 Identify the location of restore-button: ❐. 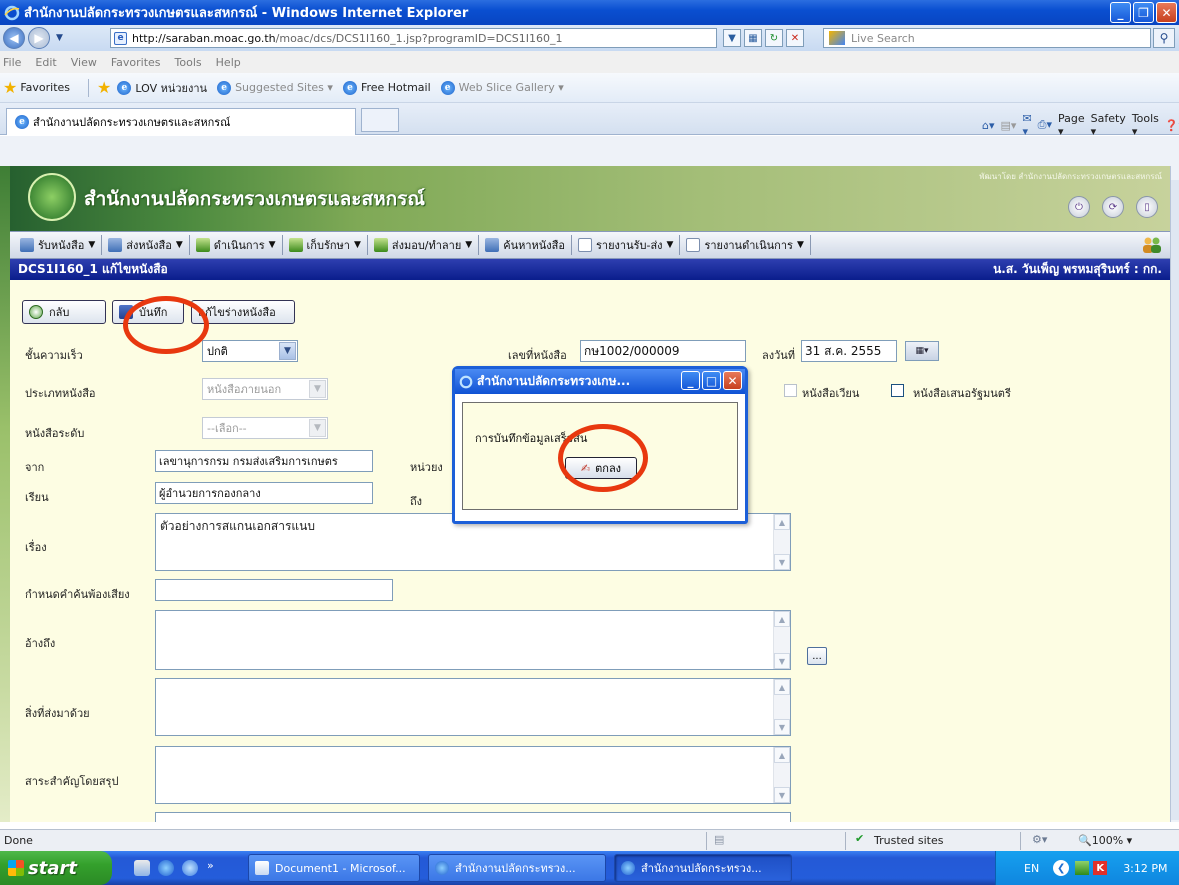
(1143, 12).